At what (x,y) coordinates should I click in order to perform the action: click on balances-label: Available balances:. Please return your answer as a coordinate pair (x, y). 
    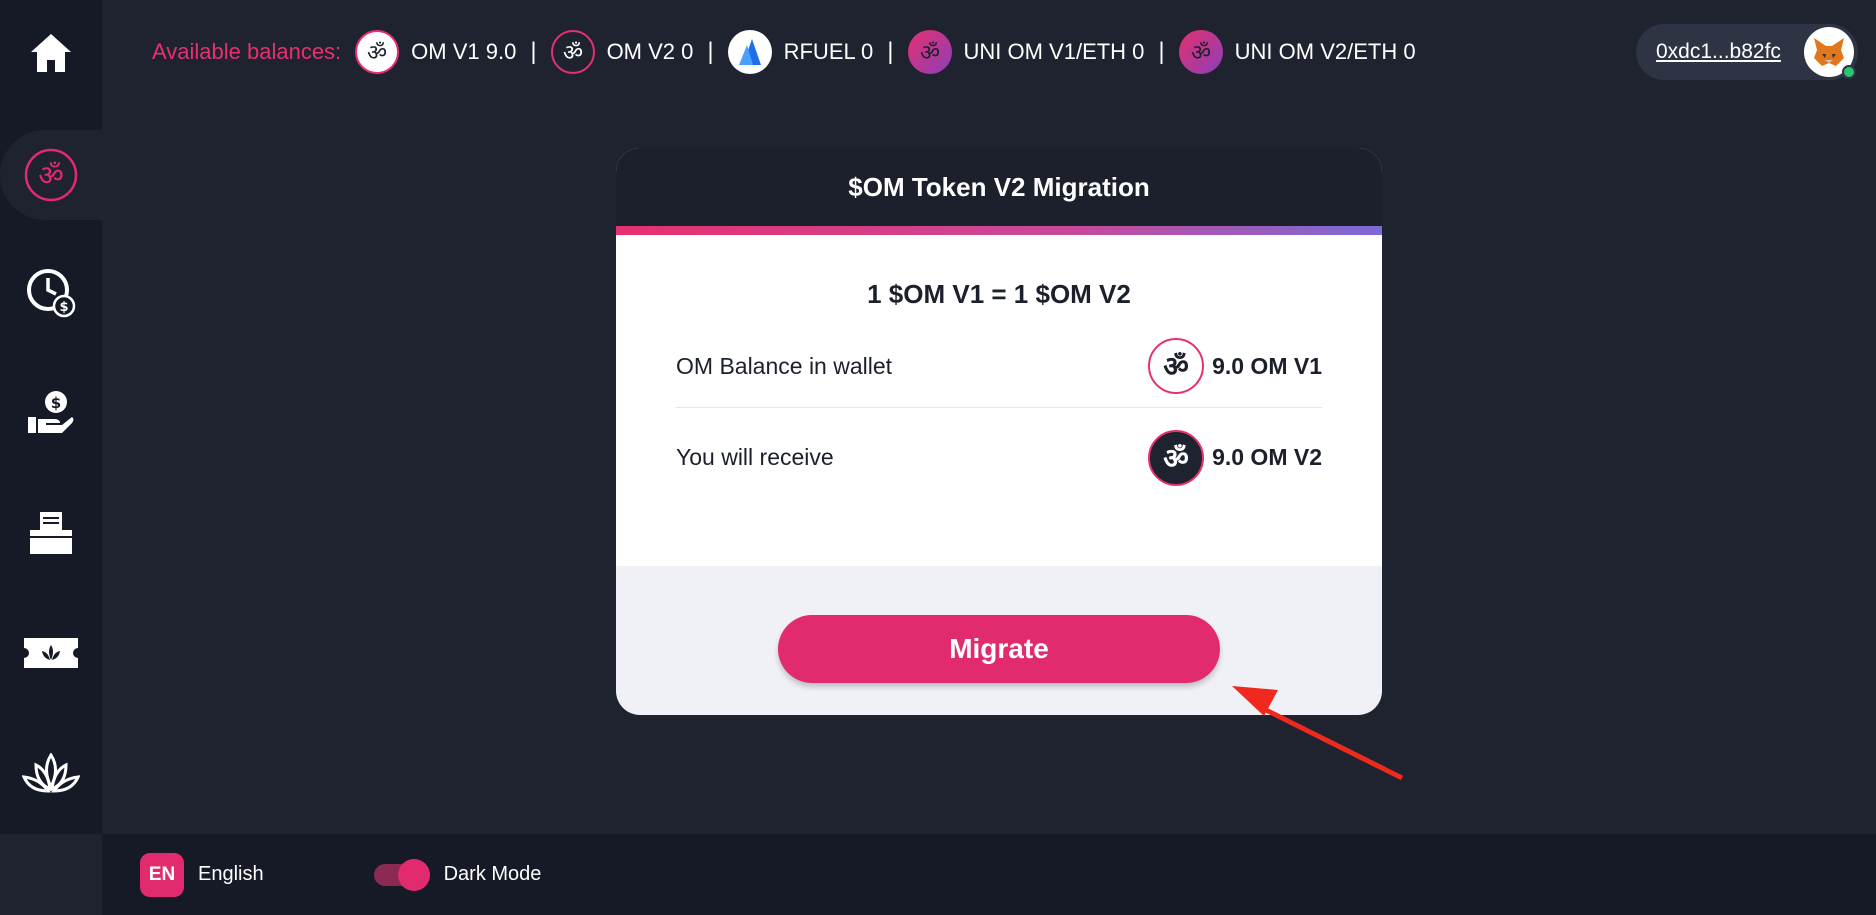
    Looking at the image, I should click on (247, 51).